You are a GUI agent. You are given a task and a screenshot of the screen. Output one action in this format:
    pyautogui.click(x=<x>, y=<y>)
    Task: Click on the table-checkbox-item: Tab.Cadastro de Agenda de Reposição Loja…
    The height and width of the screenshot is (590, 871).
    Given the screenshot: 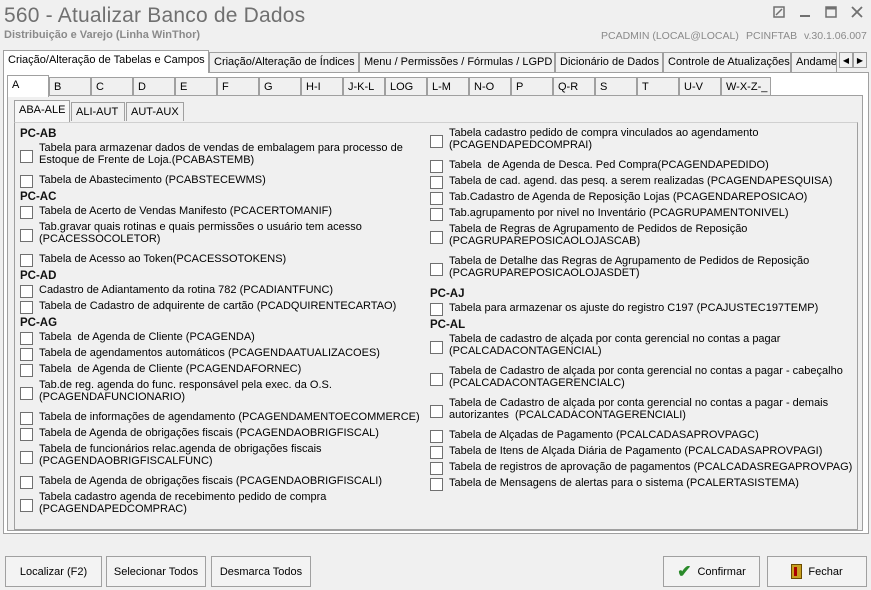 What is the action you would take?
    pyautogui.click(x=642, y=199)
    